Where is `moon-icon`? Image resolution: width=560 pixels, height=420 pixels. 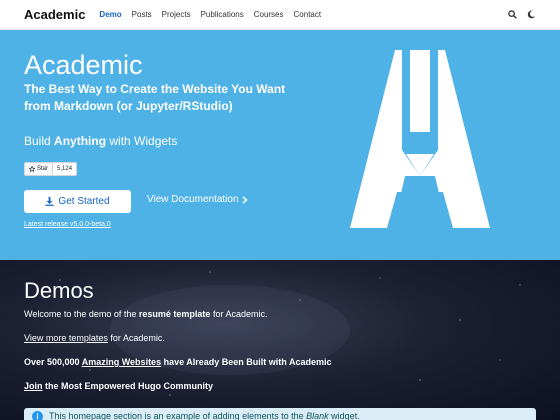 moon-icon is located at coordinates (531, 14).